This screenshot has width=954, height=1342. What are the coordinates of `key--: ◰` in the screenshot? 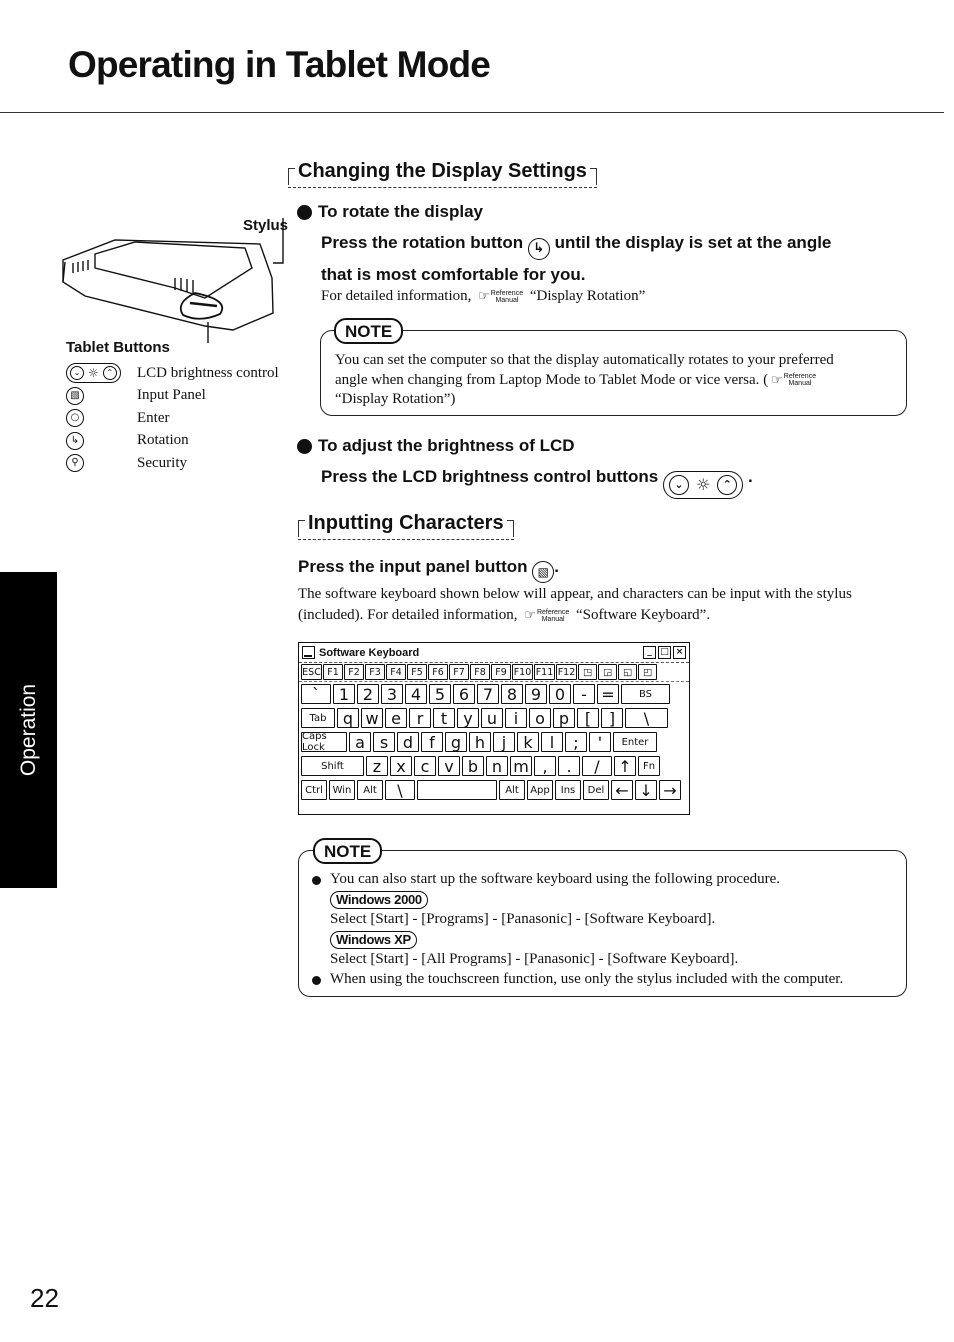 It's located at (647, 672).